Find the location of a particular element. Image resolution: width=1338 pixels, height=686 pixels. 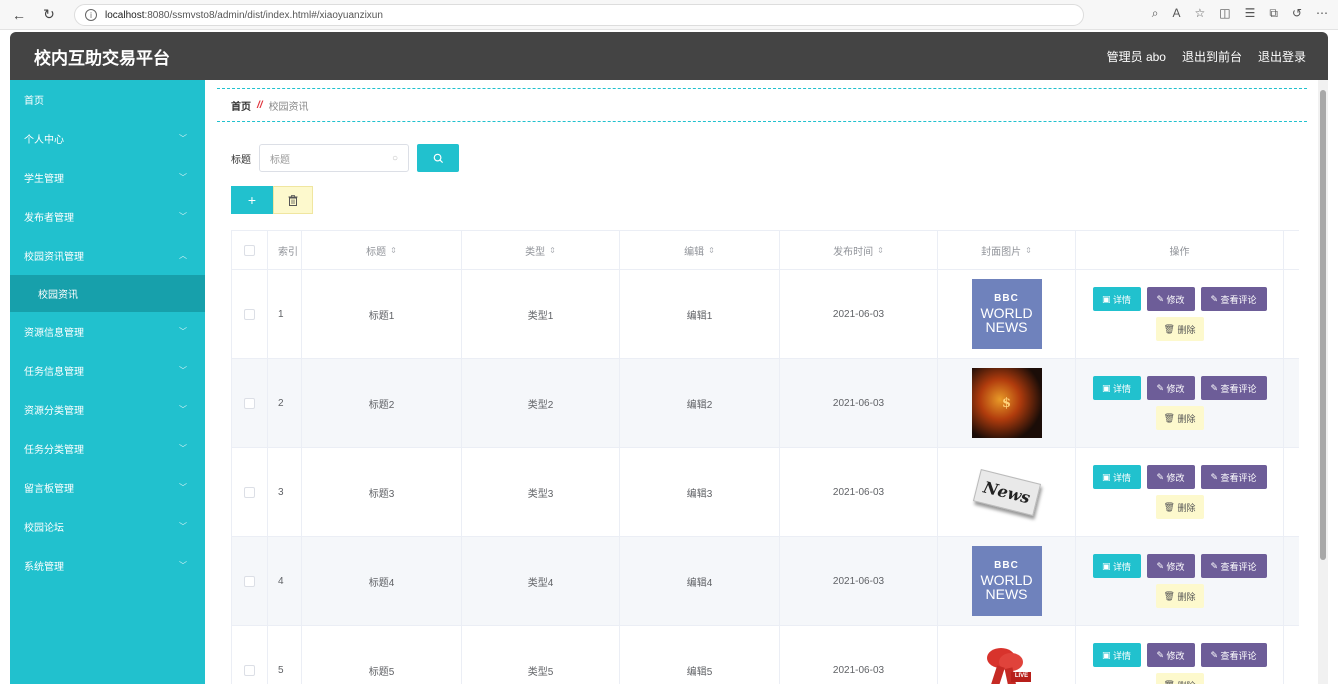

sidebar-item-campus-news: 校园资讯 is located at coordinates (107, 293).